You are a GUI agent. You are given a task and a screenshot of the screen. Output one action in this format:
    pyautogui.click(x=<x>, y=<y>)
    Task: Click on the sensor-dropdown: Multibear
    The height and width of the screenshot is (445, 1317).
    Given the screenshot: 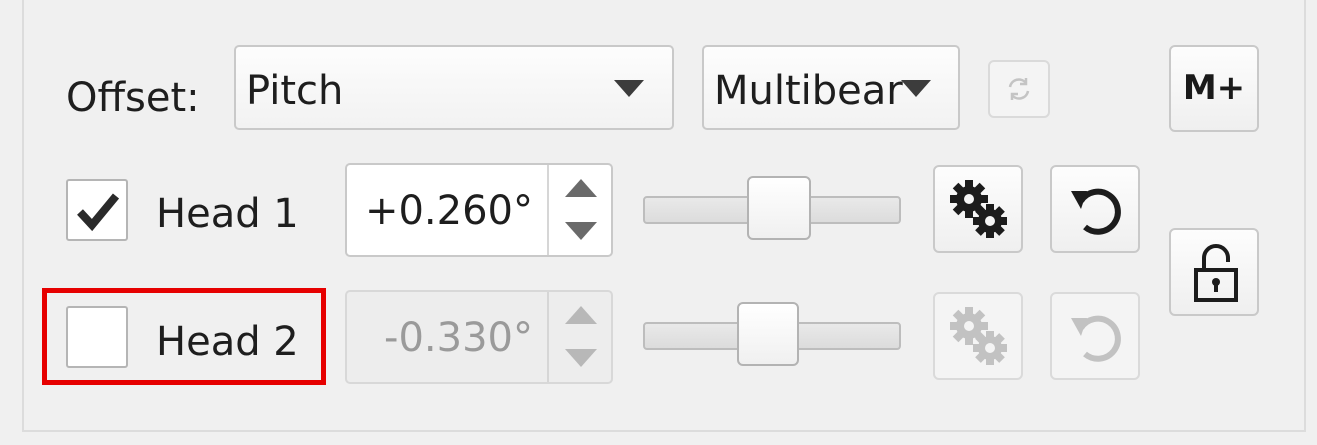 What is the action you would take?
    pyautogui.click(x=831, y=87)
    